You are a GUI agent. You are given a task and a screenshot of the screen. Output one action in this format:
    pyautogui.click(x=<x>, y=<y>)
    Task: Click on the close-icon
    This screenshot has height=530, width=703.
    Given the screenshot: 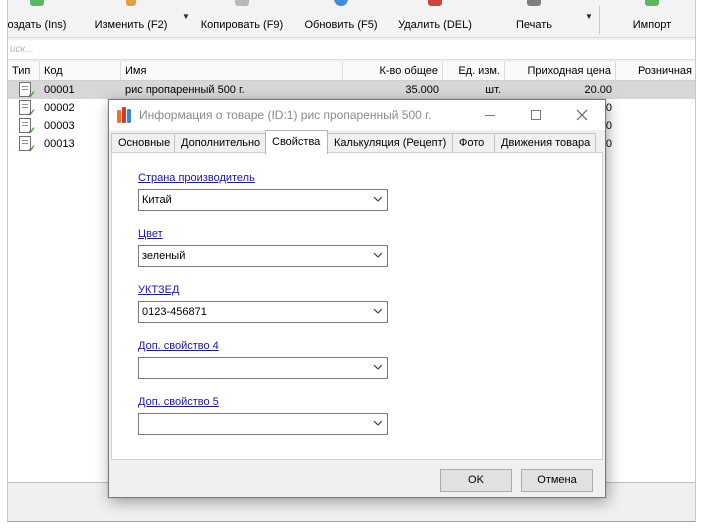 What is the action you would take?
    pyautogui.click(x=582, y=115)
    